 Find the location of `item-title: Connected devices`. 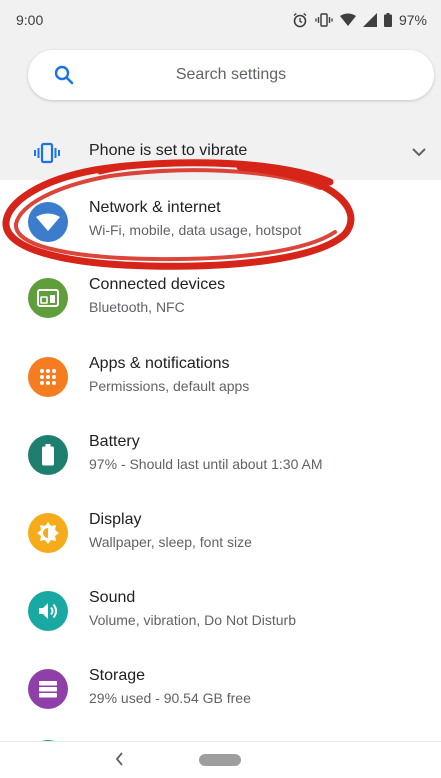

item-title: Connected devices is located at coordinates (157, 284).